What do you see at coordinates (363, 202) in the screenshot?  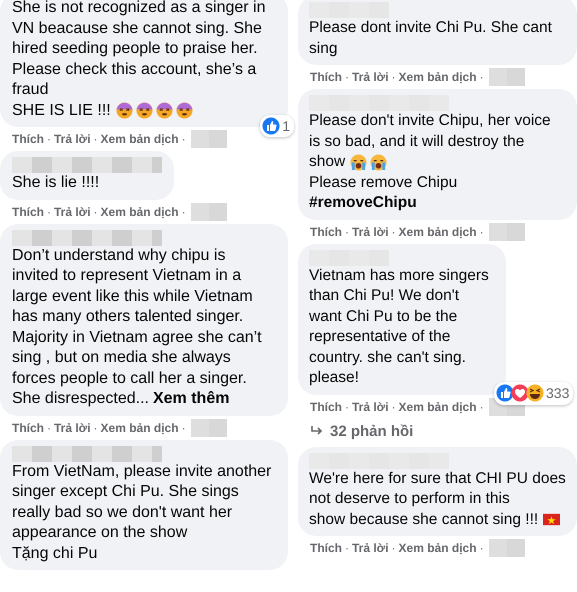 I see `comment-text: #removeChipu` at bounding box center [363, 202].